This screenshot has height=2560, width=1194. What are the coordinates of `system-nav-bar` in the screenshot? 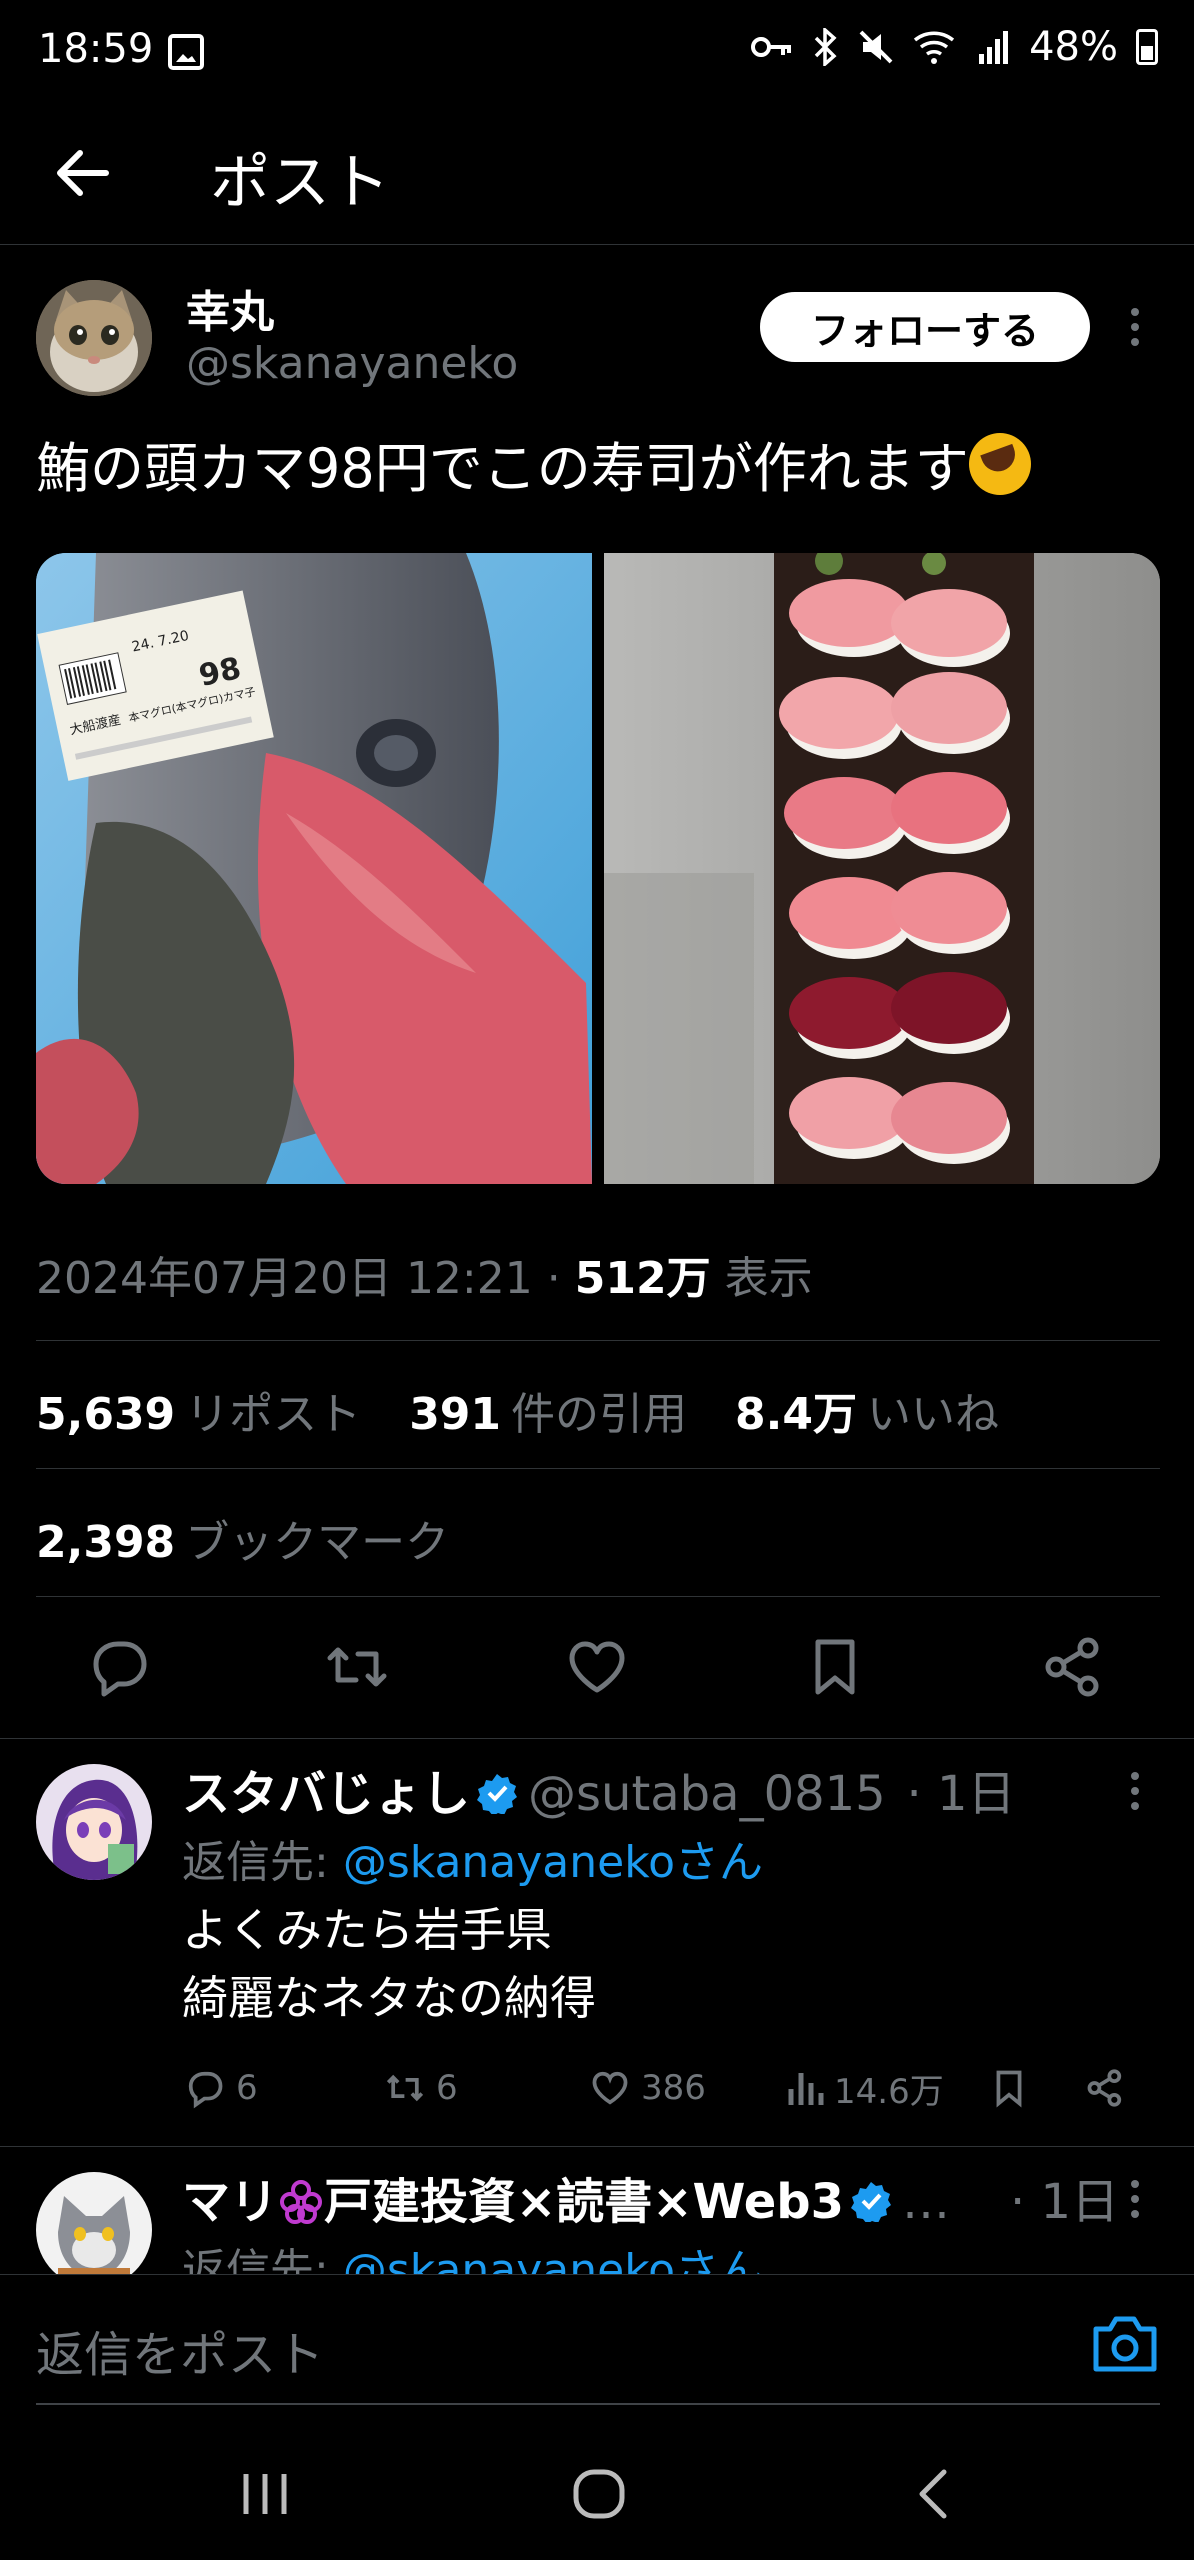 It's located at (597, 2492).